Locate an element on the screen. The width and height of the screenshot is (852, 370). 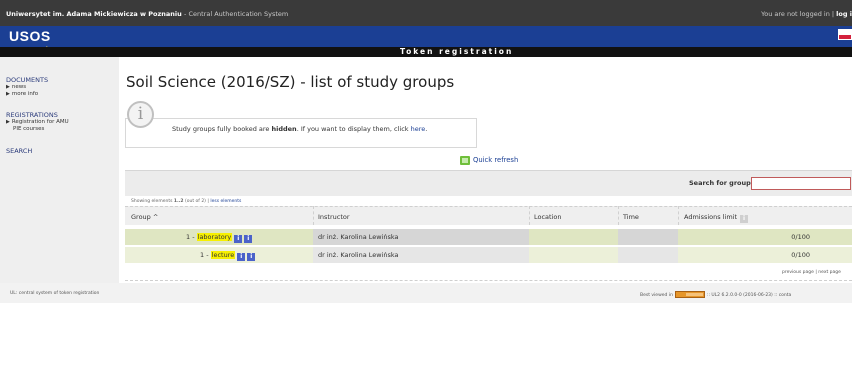
info-box is located at coordinates (301, 133).